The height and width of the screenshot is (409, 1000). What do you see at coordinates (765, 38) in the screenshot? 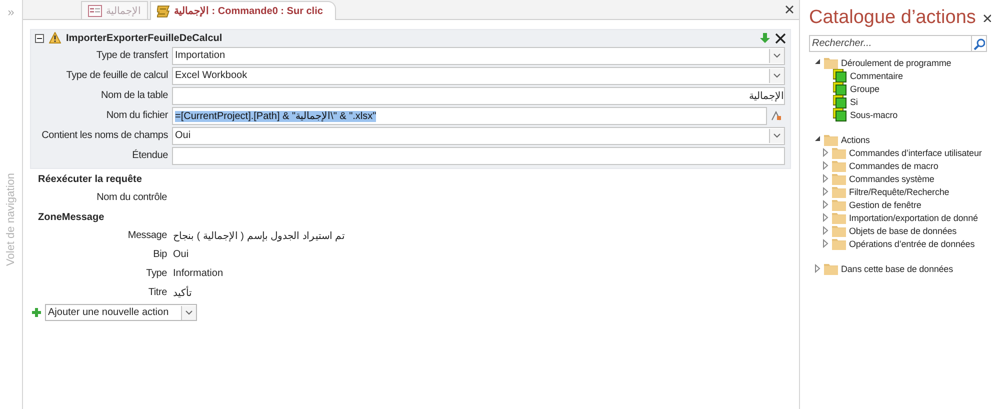
I see `move-down-icon` at bounding box center [765, 38].